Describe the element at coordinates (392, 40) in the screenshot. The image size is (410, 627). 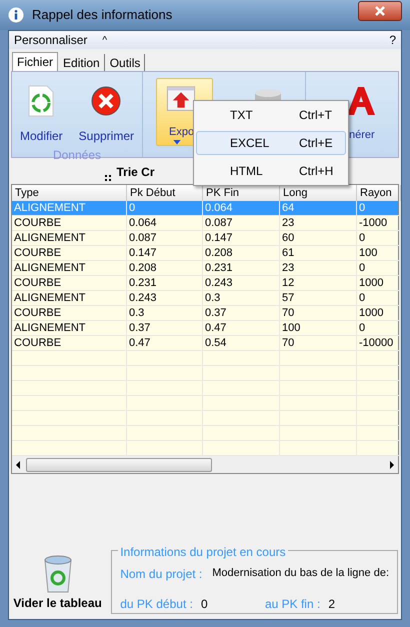
I see `help-button: ?` at that location.